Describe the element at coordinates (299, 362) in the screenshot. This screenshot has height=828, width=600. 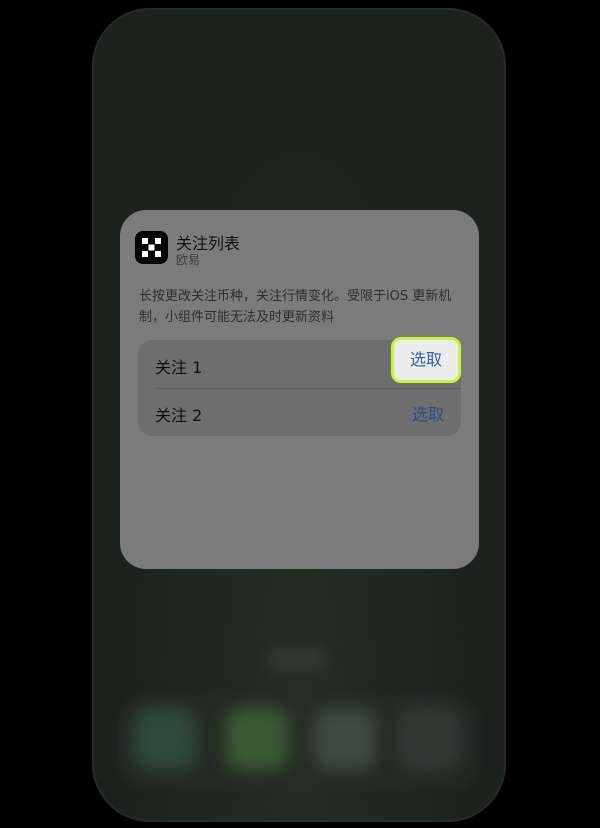
I see `list-item-option-1: 关注 1 选取` at that location.